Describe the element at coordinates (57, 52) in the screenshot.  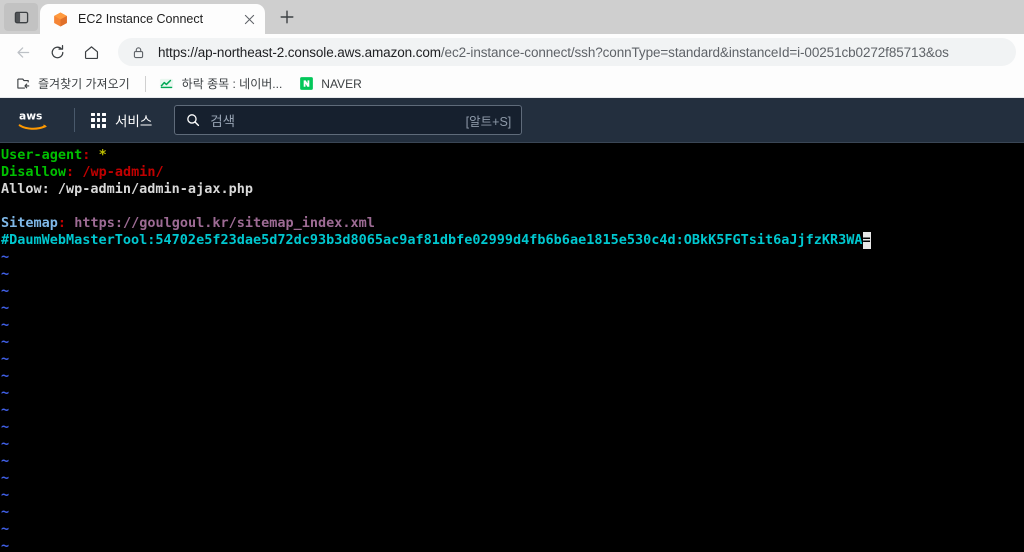
I see `reload-icon` at that location.